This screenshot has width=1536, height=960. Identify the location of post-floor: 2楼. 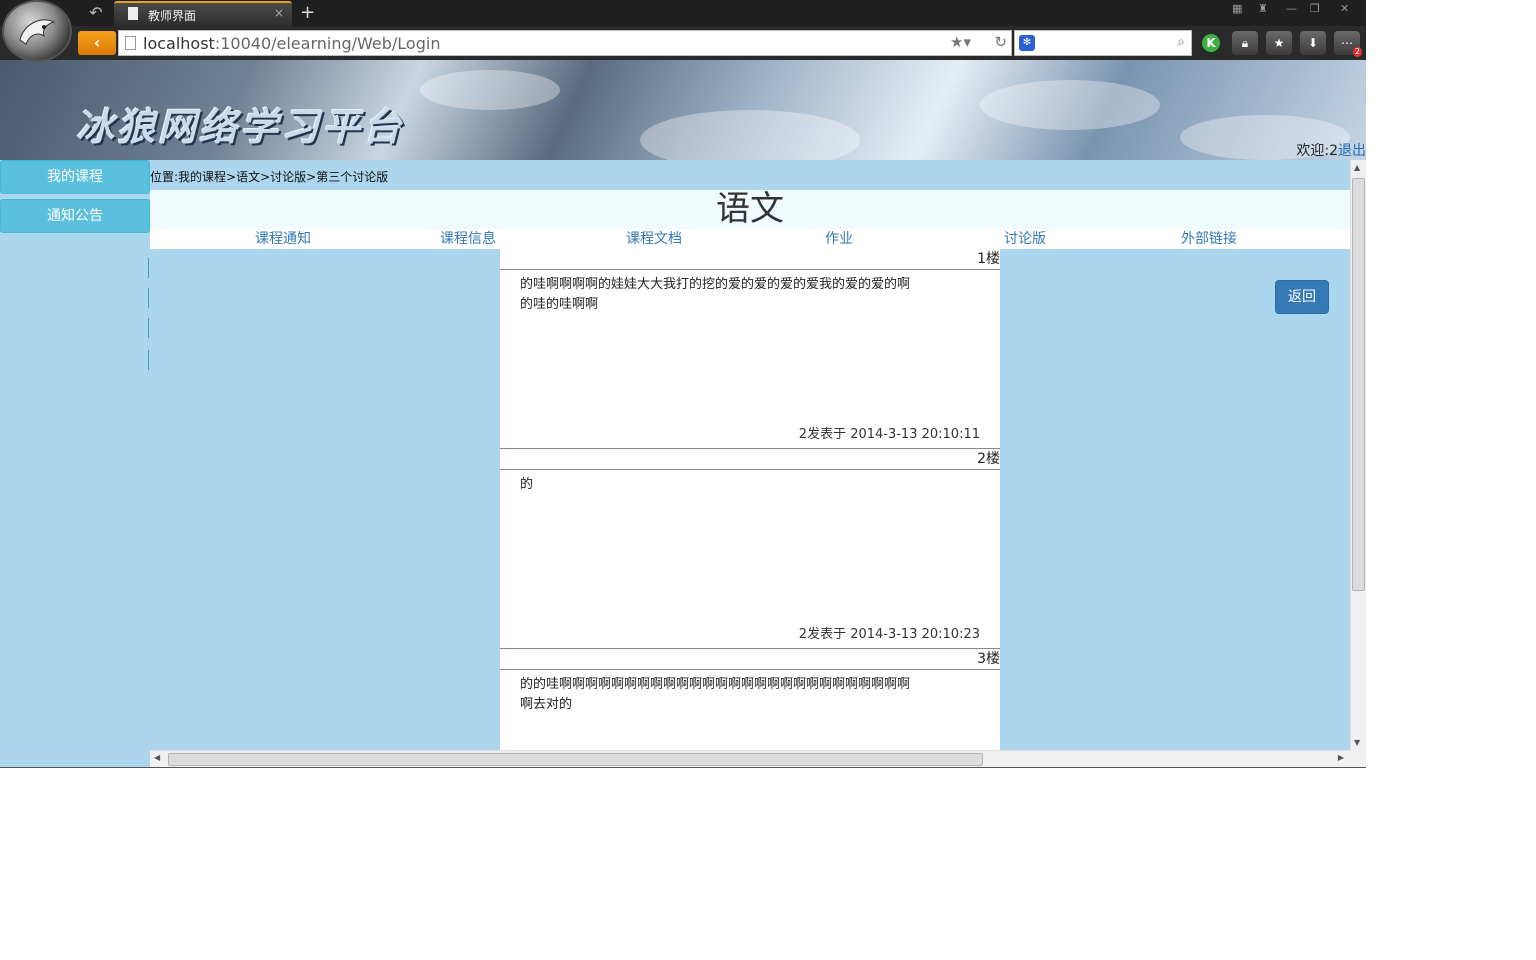
(988, 459).